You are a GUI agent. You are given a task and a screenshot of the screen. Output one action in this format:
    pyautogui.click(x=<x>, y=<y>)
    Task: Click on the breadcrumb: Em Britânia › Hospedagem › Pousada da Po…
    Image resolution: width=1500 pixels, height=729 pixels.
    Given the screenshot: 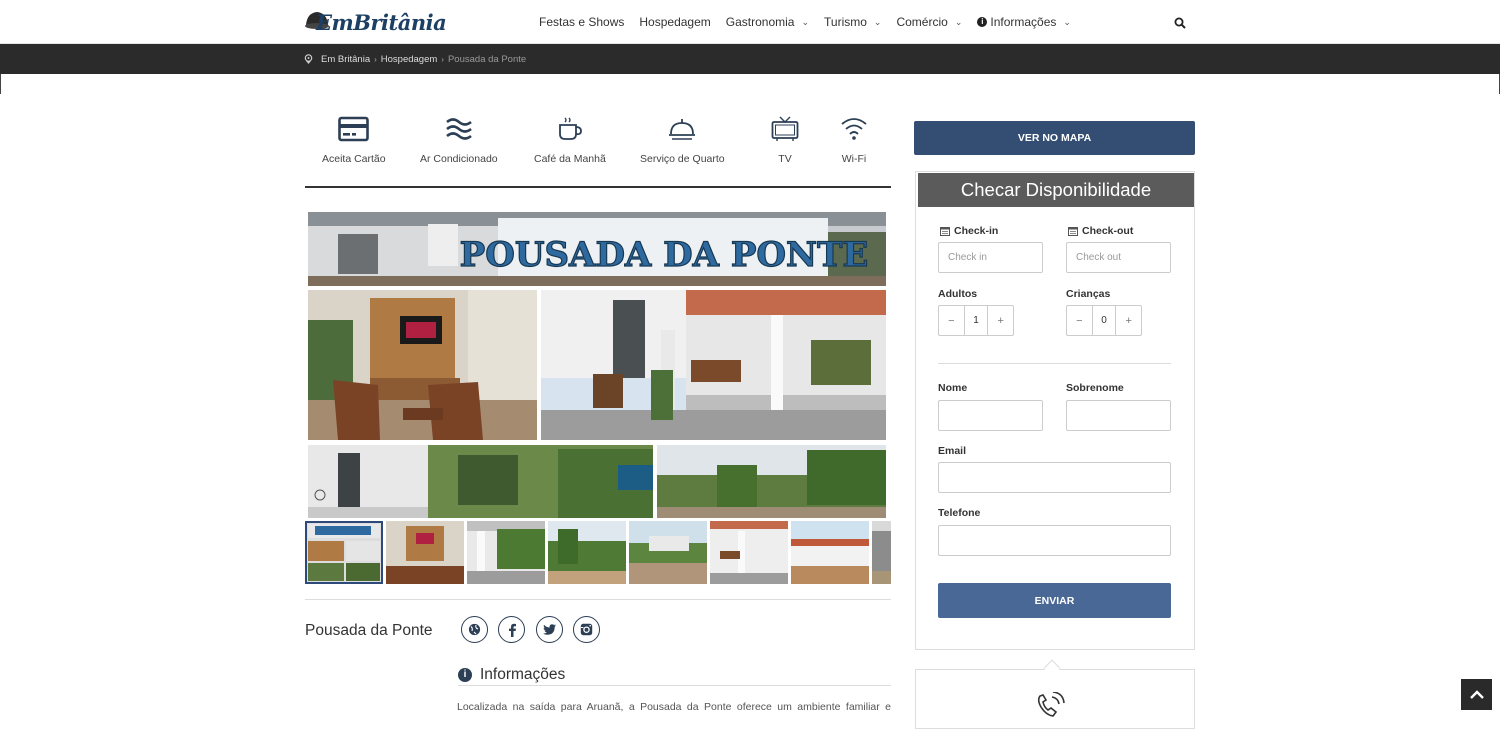 What is the action you would take?
    pyautogui.click(x=415, y=59)
    